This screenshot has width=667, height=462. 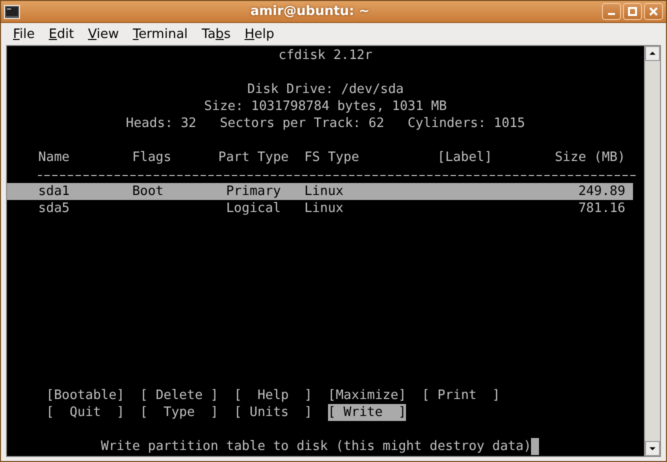 I want to click on menu-item: File, so click(x=24, y=34).